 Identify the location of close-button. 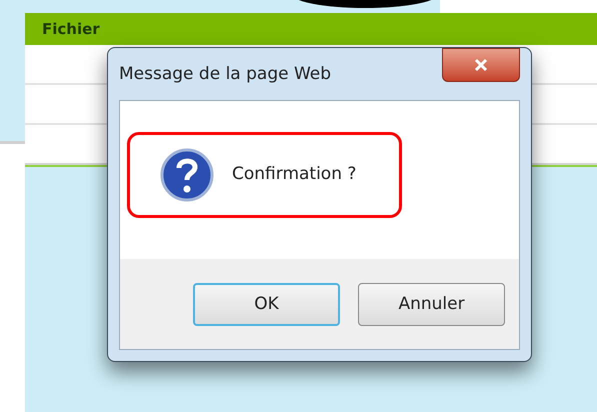
(481, 65).